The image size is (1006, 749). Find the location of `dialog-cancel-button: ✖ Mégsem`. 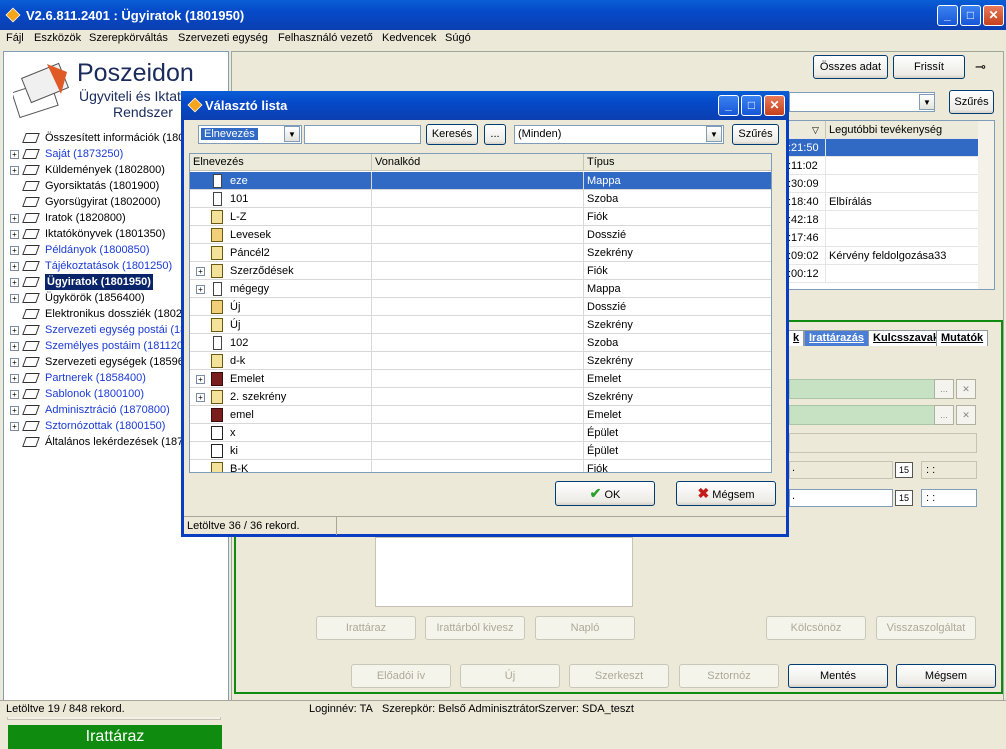

dialog-cancel-button: ✖ Mégsem is located at coordinates (726, 493).